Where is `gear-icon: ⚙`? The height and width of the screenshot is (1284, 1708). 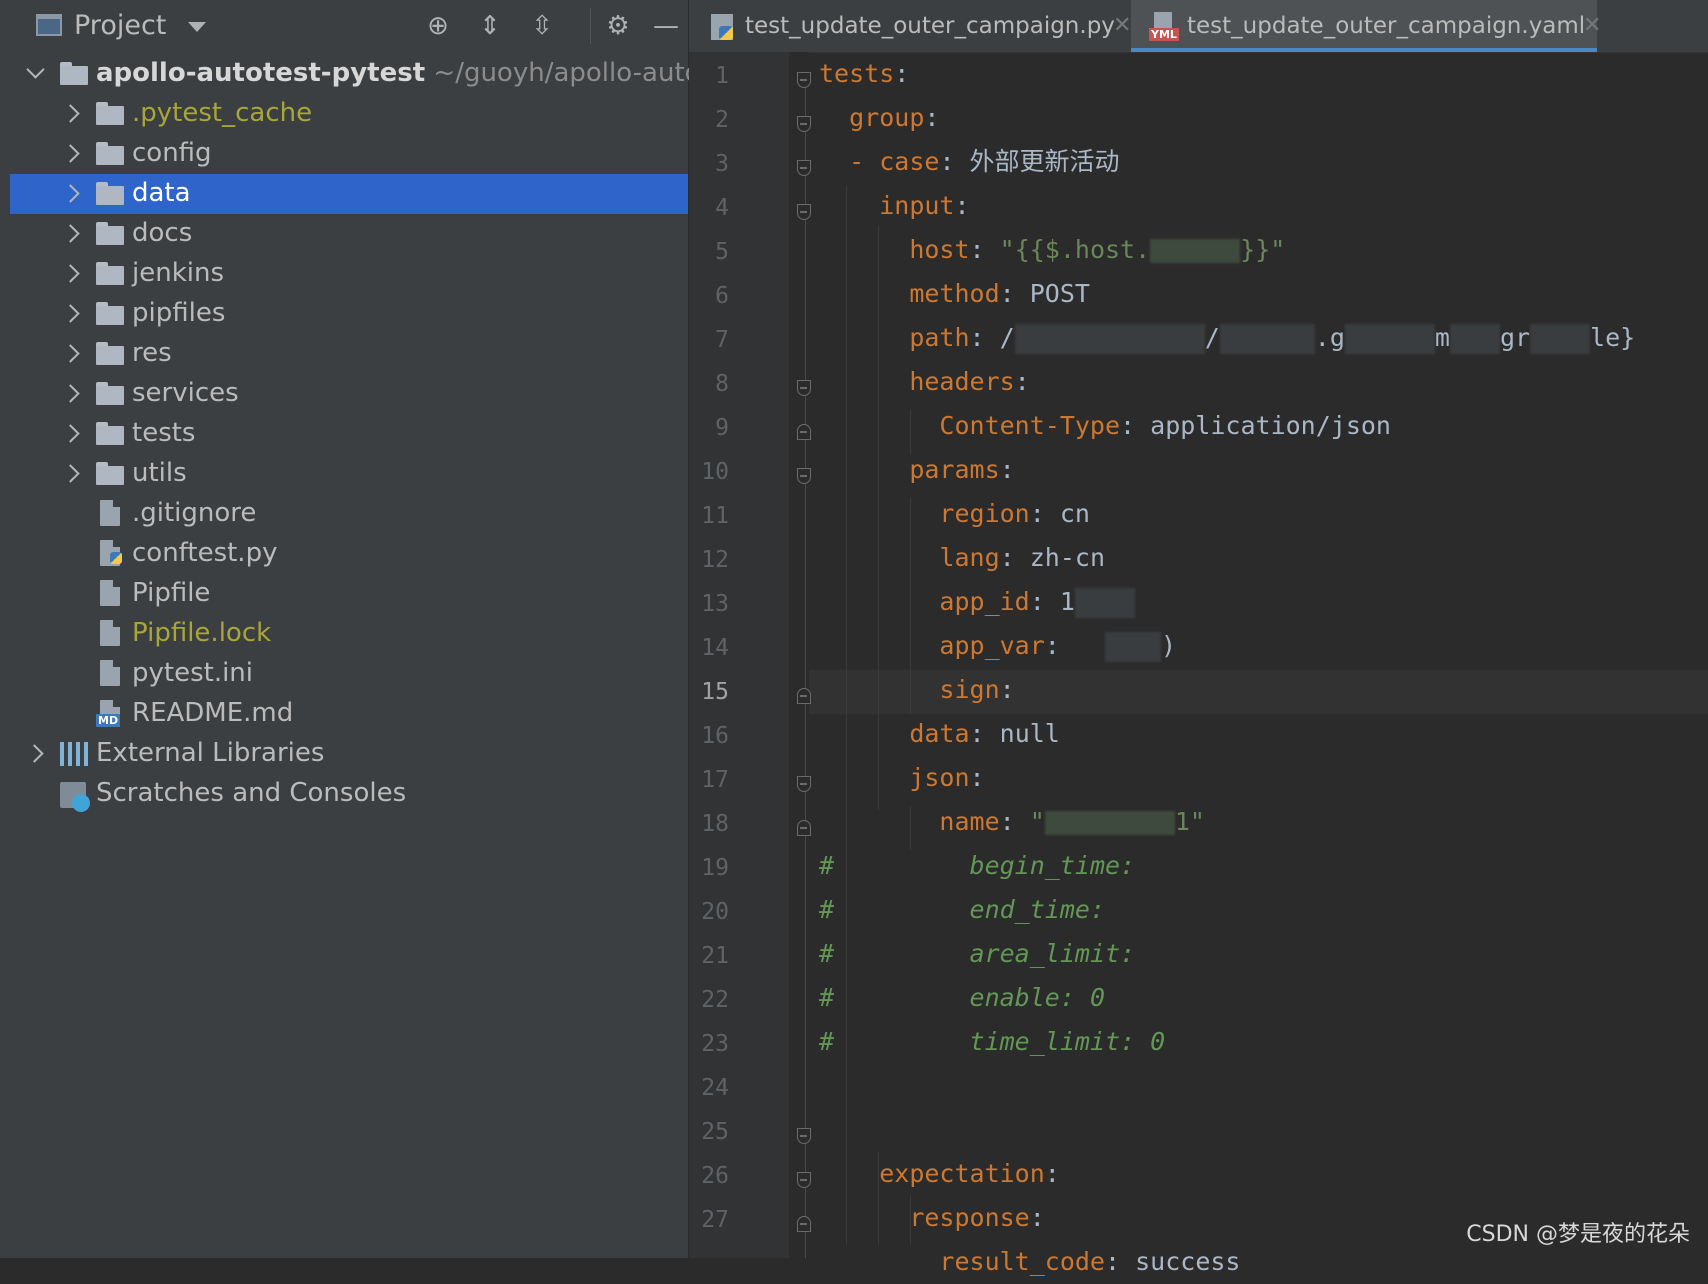 gear-icon: ⚙ is located at coordinates (618, 26).